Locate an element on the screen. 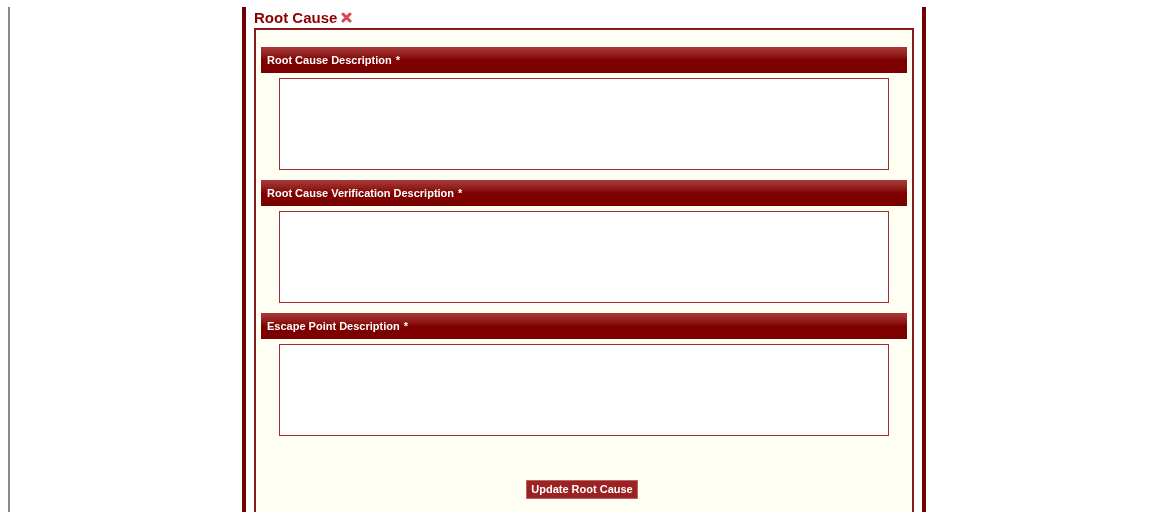 The image size is (1154, 512). section-label: Escape Point Description is located at coordinates (333, 326).